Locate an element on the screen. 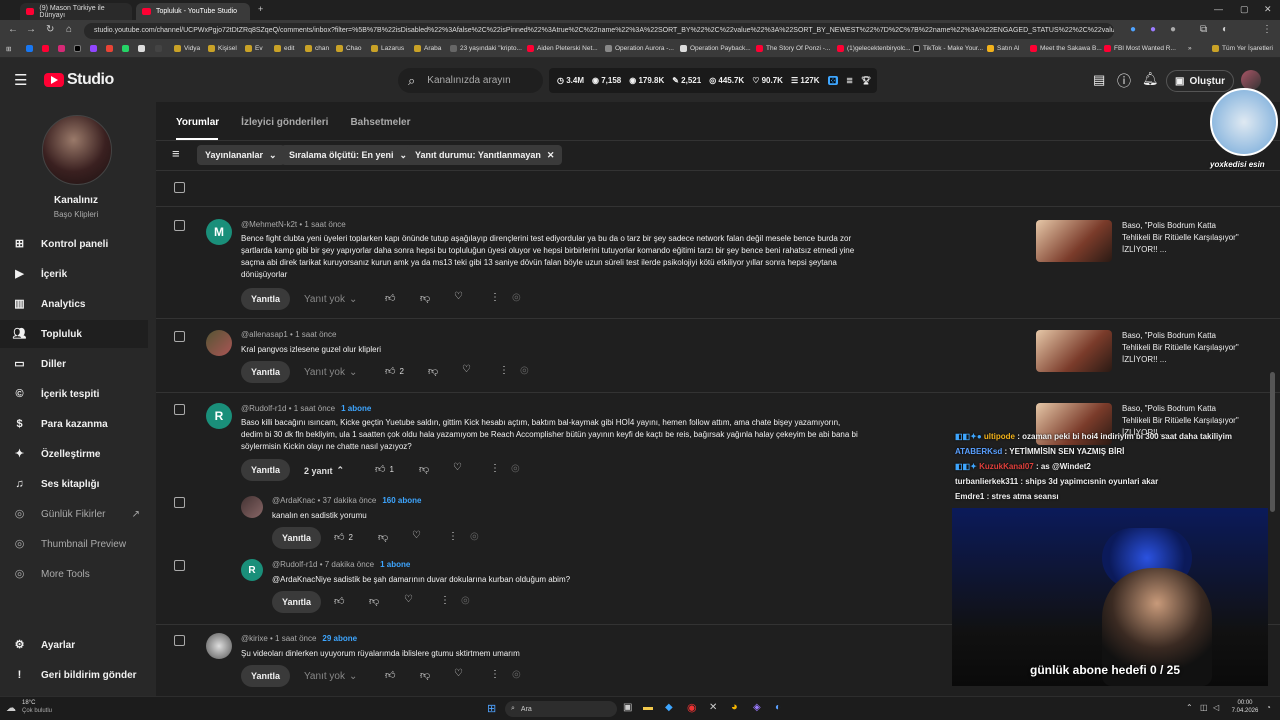 This screenshot has width=1280, height=720. all-bookmarks-folder: Tüm Yer İşaretleri is located at coordinates (1242, 48).